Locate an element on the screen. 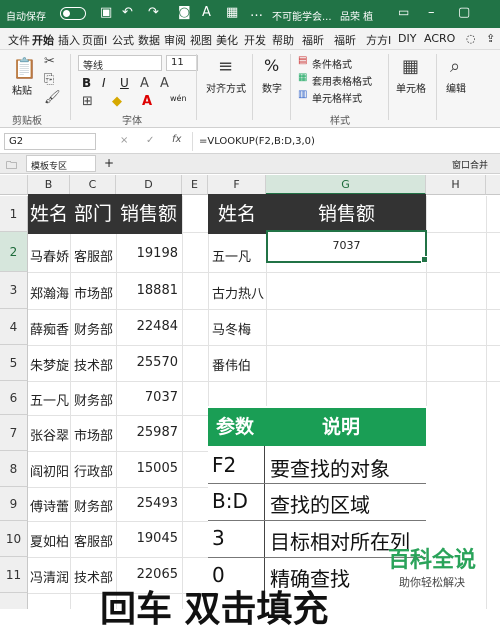 This screenshot has height=630, width=500. percent-icon: % is located at coordinates (271, 65).